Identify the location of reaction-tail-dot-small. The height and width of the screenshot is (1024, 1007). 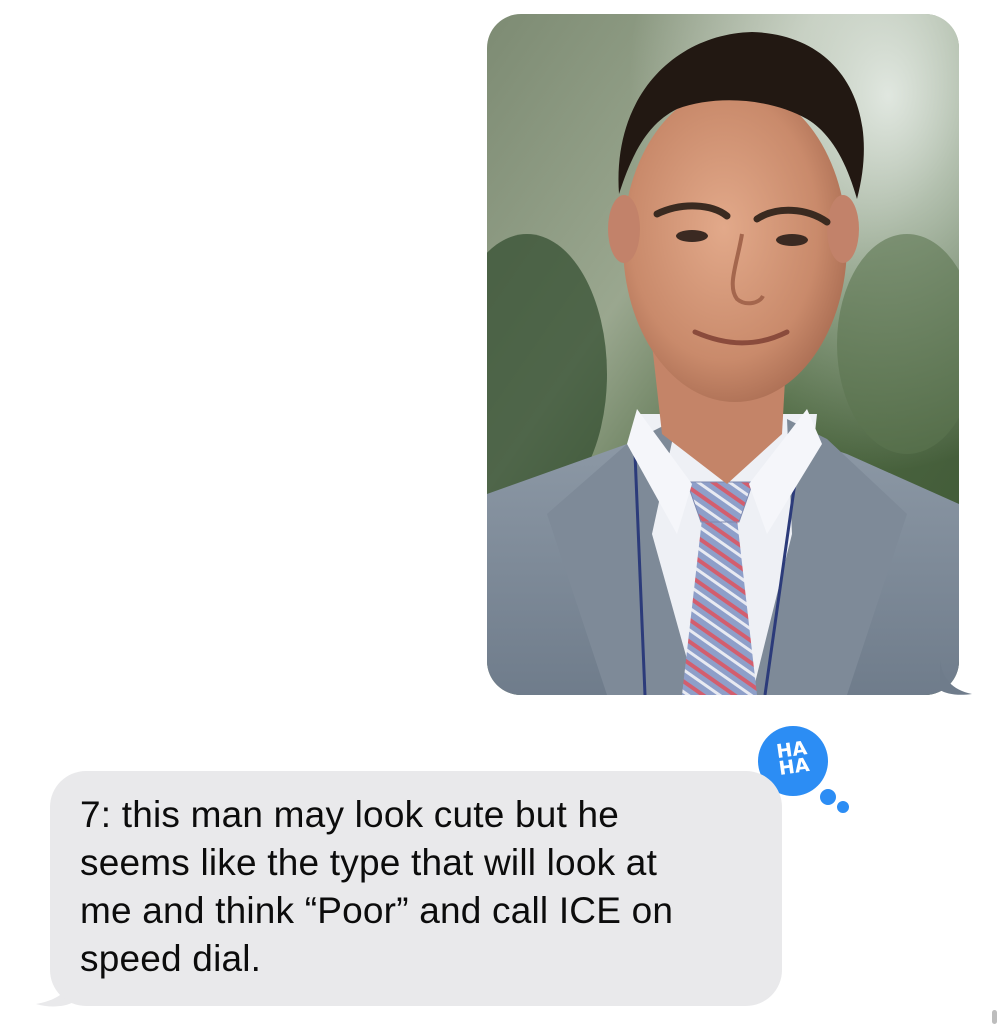
(843, 807).